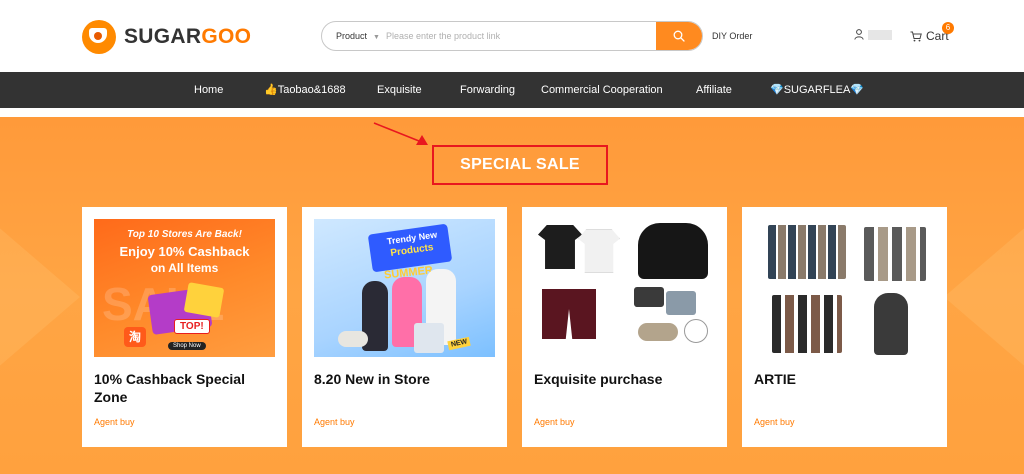  I want to click on product-shorts-burgundy, so click(569, 314).